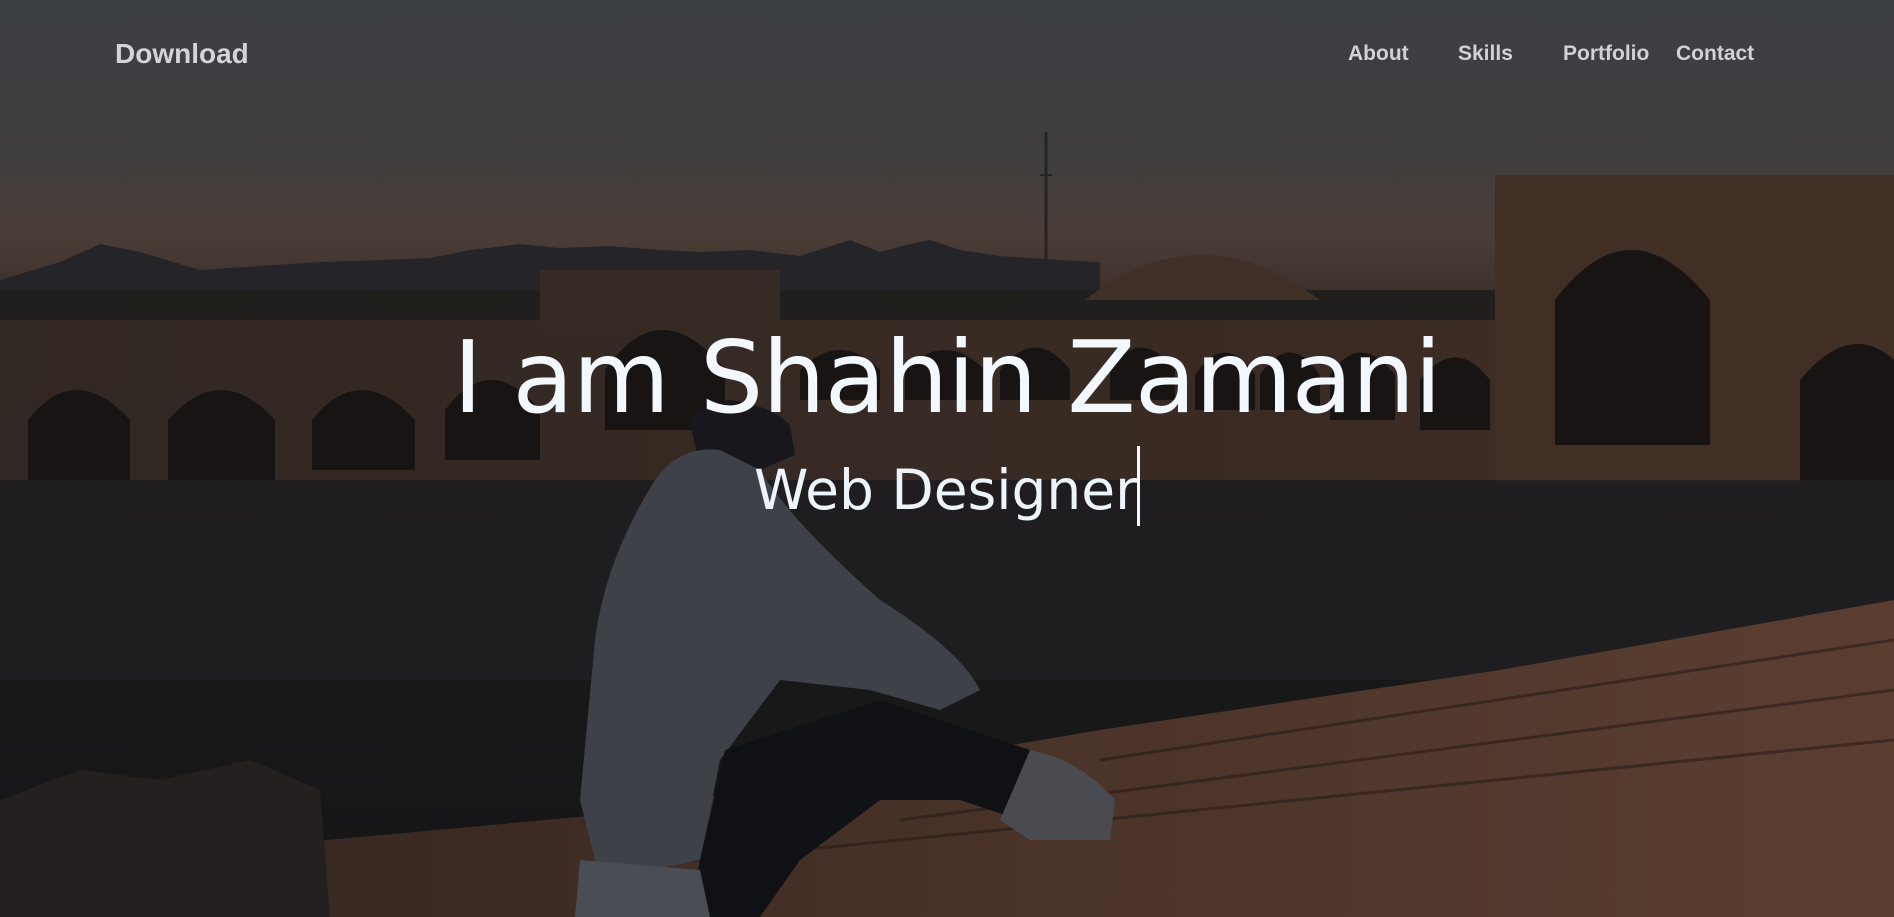 This screenshot has height=917, width=1894. What do you see at coordinates (1606, 54) in the screenshot?
I see `nav-item-portfolio: Portfolio` at bounding box center [1606, 54].